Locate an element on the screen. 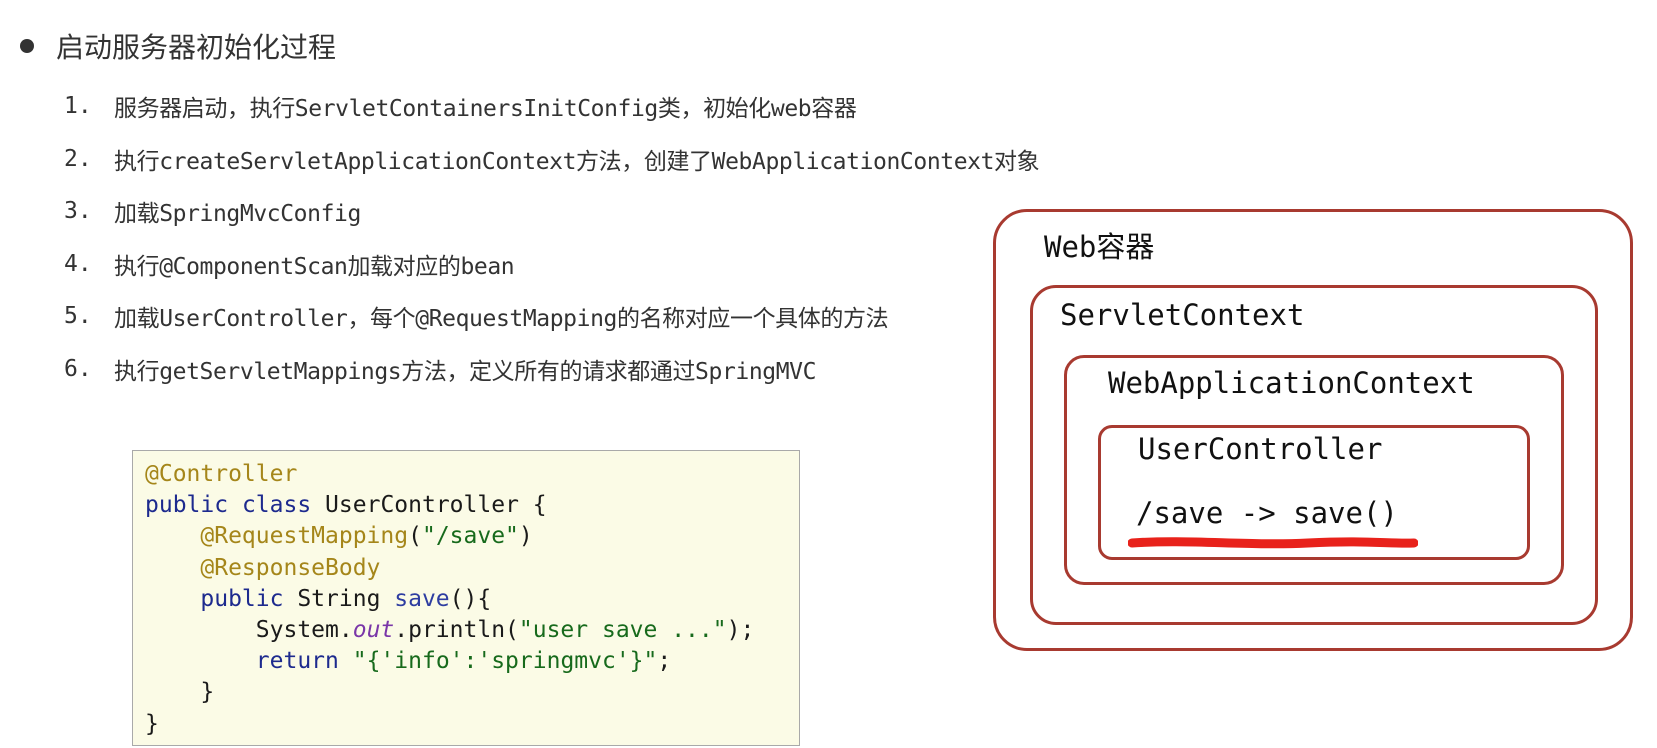 The image size is (1657, 748). field-token: out is located at coordinates (373, 629).